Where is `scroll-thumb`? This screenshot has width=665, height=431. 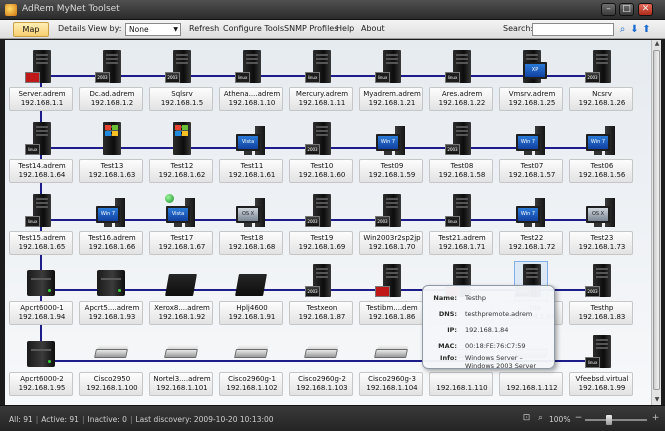 scroll-thumb is located at coordinates (656, 220).